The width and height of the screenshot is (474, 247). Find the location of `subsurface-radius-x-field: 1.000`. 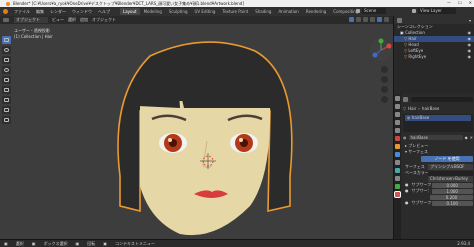

subsurface-radius-x-field: 1.000 is located at coordinates (452, 191).